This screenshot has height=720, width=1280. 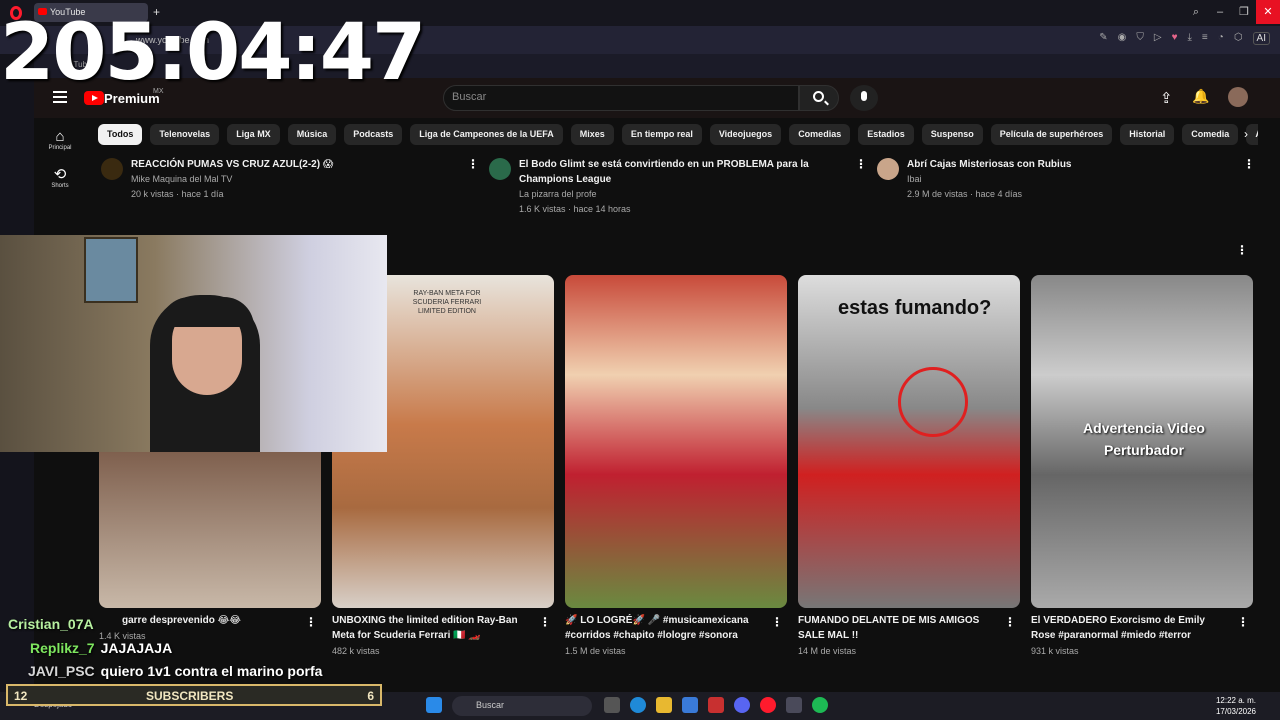 What do you see at coordinates (1242, 250) in the screenshot?
I see `shorts-more-options-icon: ⋮` at bounding box center [1242, 250].